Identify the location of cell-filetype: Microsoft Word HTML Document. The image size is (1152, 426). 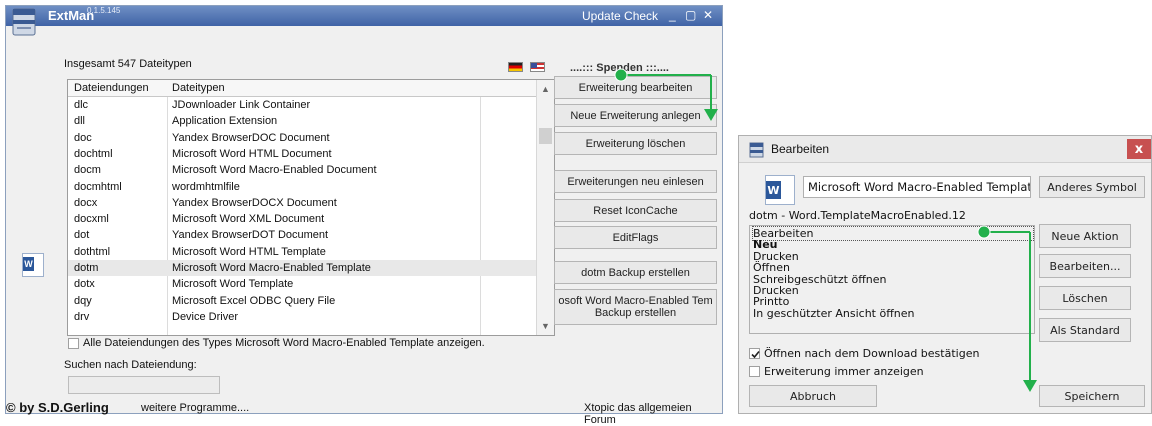
(252, 153).